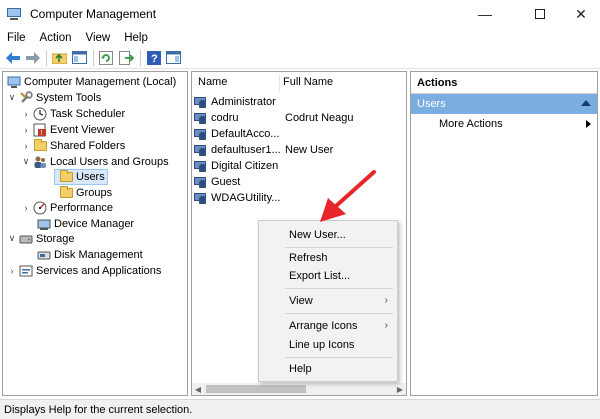 The height and width of the screenshot is (419, 600). What do you see at coordinates (81, 177) in the screenshot?
I see `tree-item-users: Users` at bounding box center [81, 177].